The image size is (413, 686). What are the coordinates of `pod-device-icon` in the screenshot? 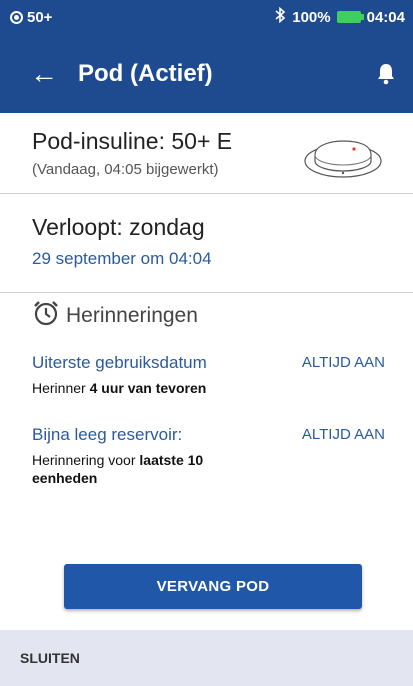 It's located at (342, 160).